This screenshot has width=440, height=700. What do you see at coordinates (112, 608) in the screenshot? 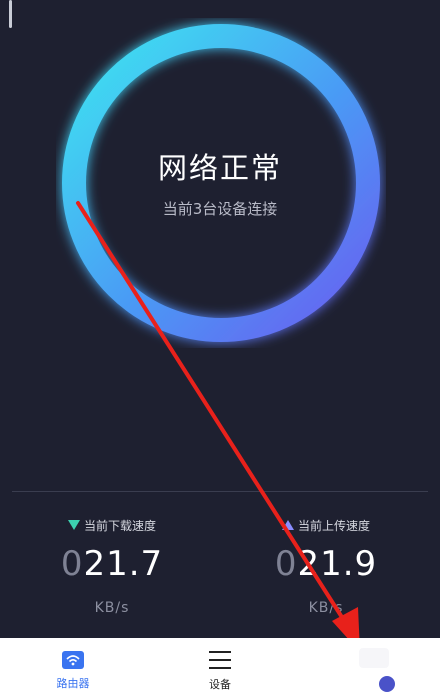
I see `download-speed-unit: KB/s` at bounding box center [112, 608].